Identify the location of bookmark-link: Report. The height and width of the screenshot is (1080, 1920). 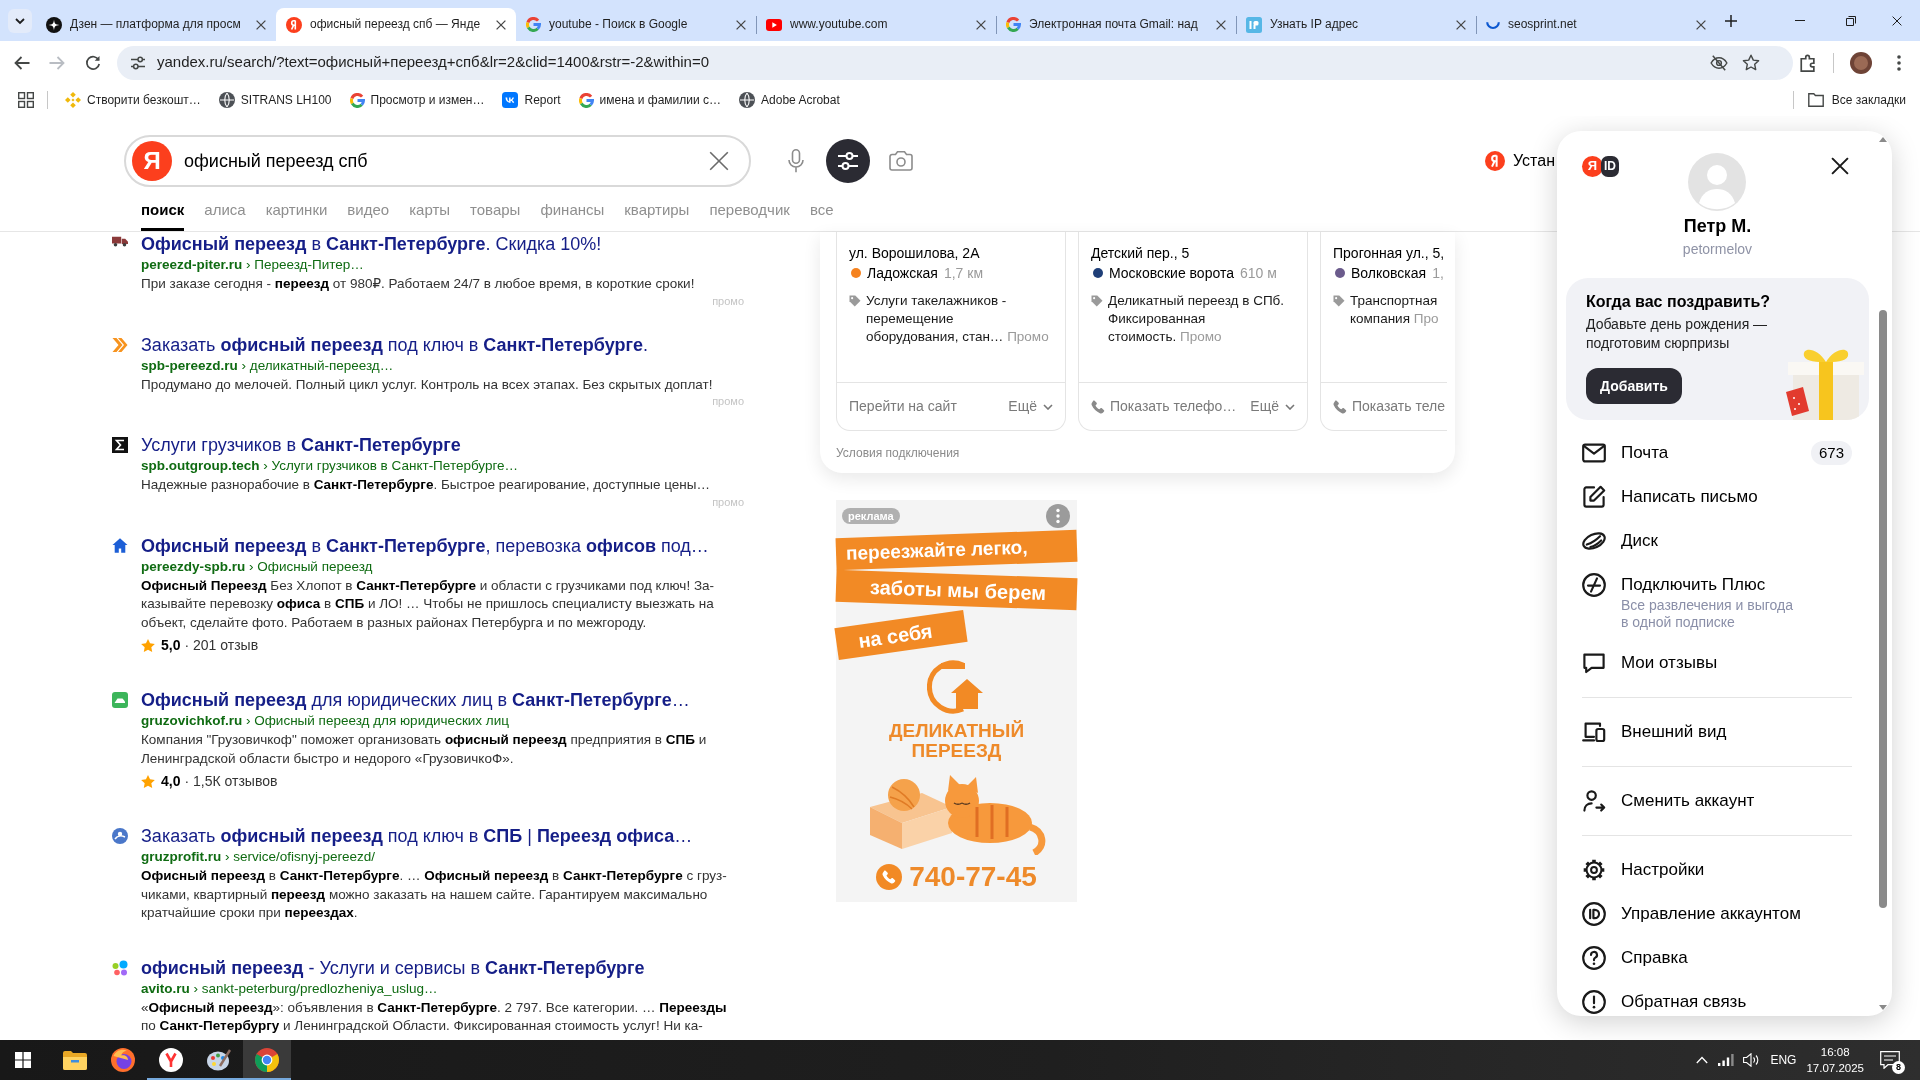
(531, 100).